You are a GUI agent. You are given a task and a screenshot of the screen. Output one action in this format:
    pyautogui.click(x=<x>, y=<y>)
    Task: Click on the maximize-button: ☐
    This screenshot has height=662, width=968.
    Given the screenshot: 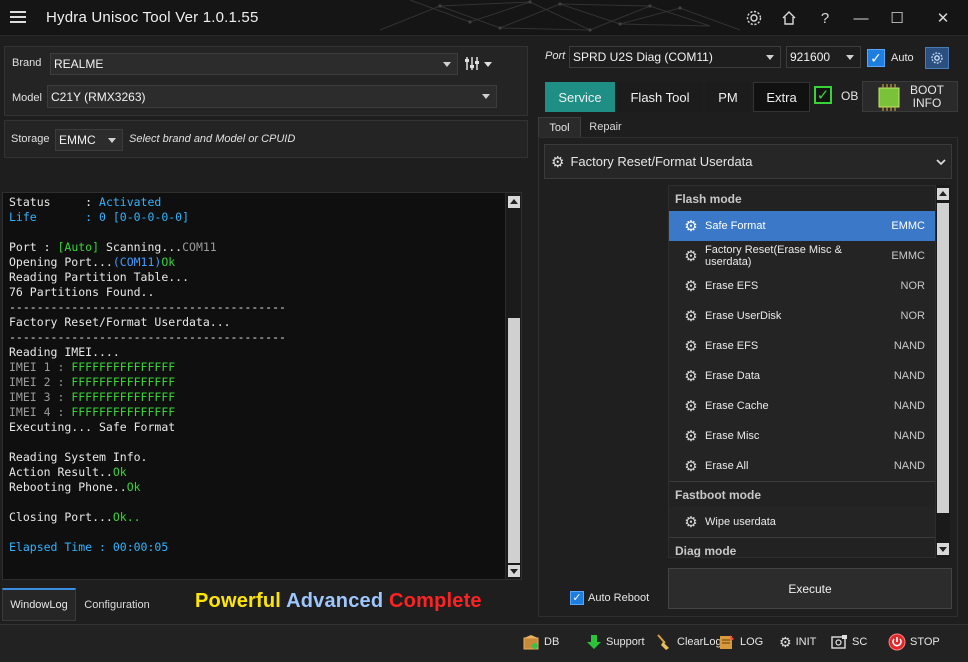 What is the action you would take?
    pyautogui.click(x=897, y=18)
    